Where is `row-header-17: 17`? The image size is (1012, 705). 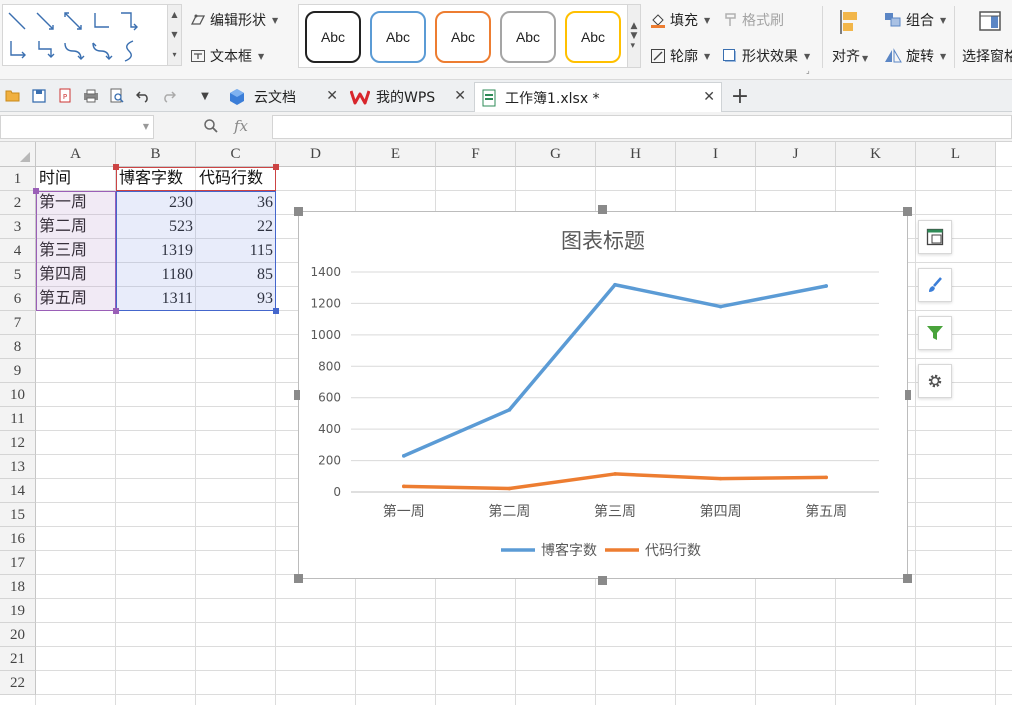
row-header-17: 17 is located at coordinates (18, 563).